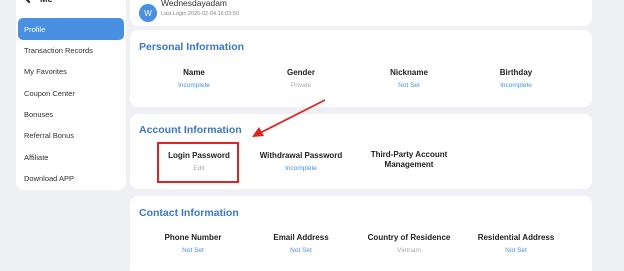 This screenshot has width=624, height=271. What do you see at coordinates (38, 3) in the screenshot?
I see `back-button: Me` at bounding box center [38, 3].